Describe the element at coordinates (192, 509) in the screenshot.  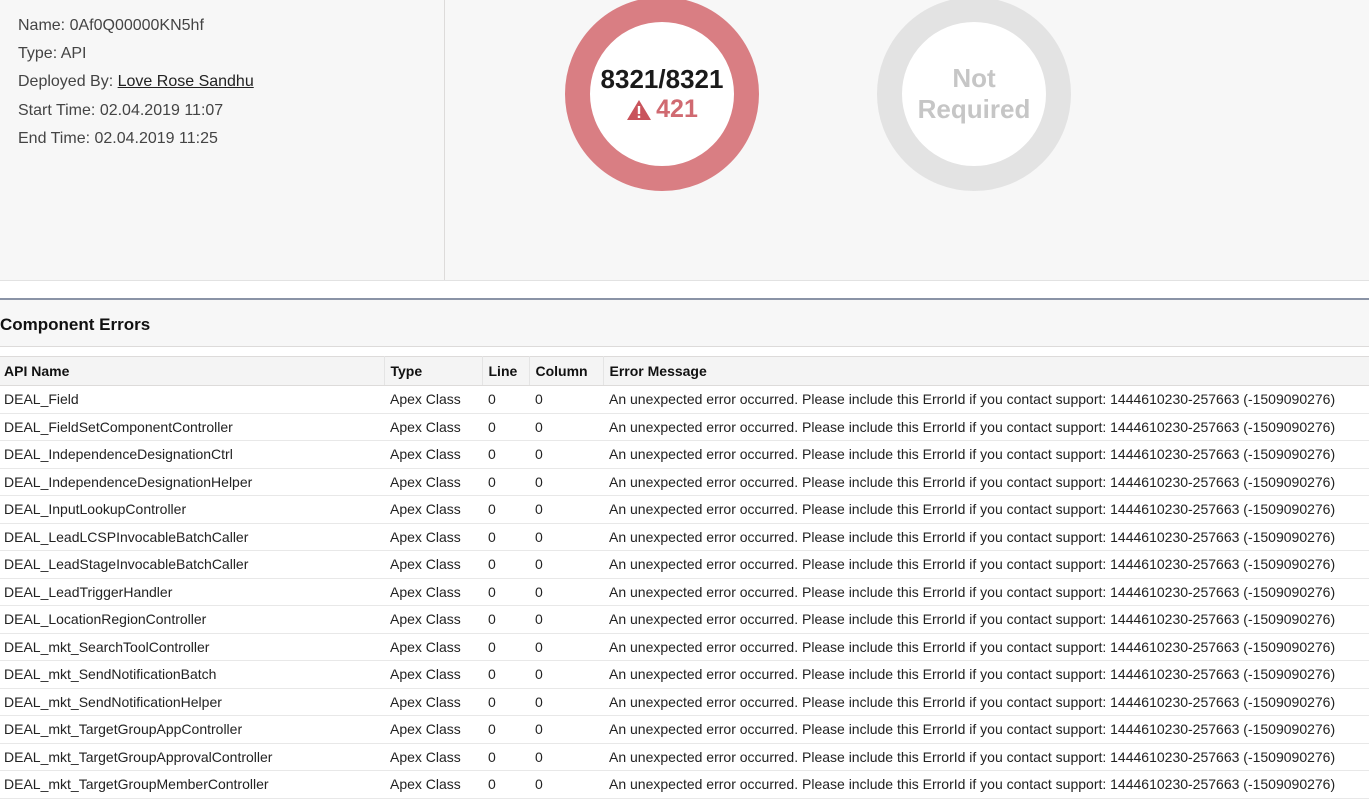
I see `cell-api-name: DEAL_InputLookupController` at that location.